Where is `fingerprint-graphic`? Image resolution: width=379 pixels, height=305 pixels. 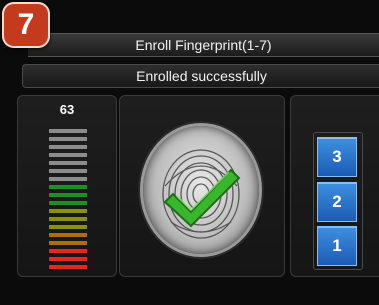
fingerprint-graphic is located at coordinates (201, 194).